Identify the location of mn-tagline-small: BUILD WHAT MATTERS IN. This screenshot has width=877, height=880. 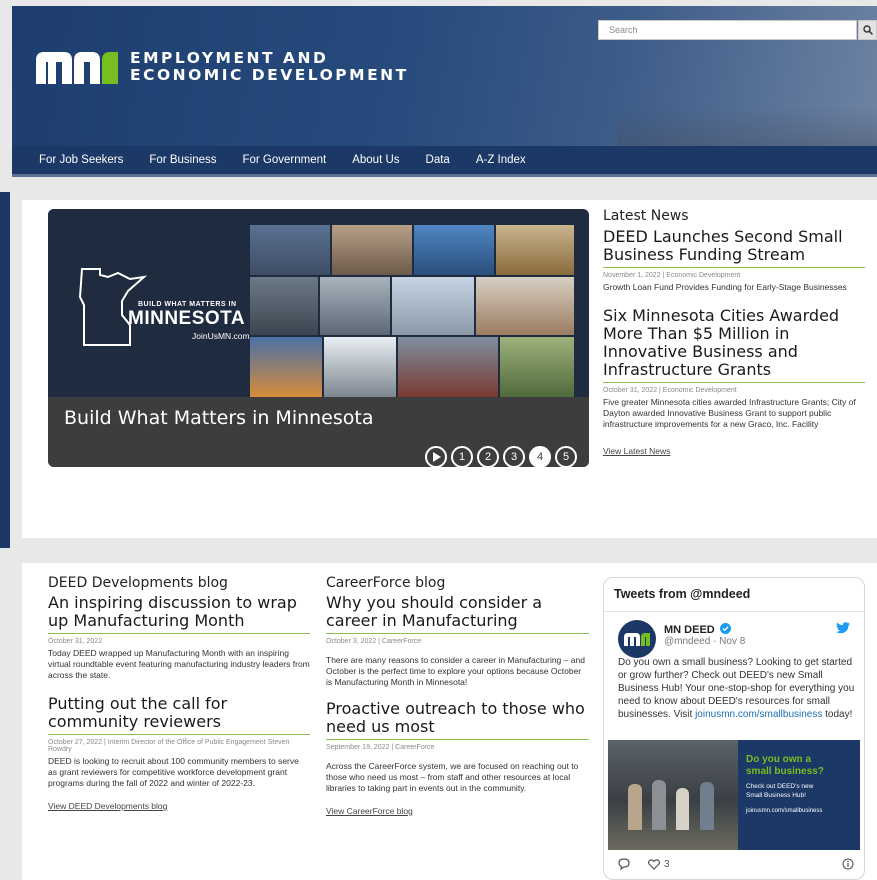
(187, 304).